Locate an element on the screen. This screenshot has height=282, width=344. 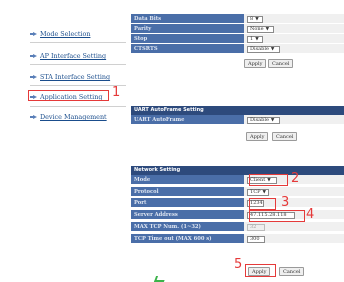
table-row: Data Bits 8 ▼ is located at coordinates (237, 19).